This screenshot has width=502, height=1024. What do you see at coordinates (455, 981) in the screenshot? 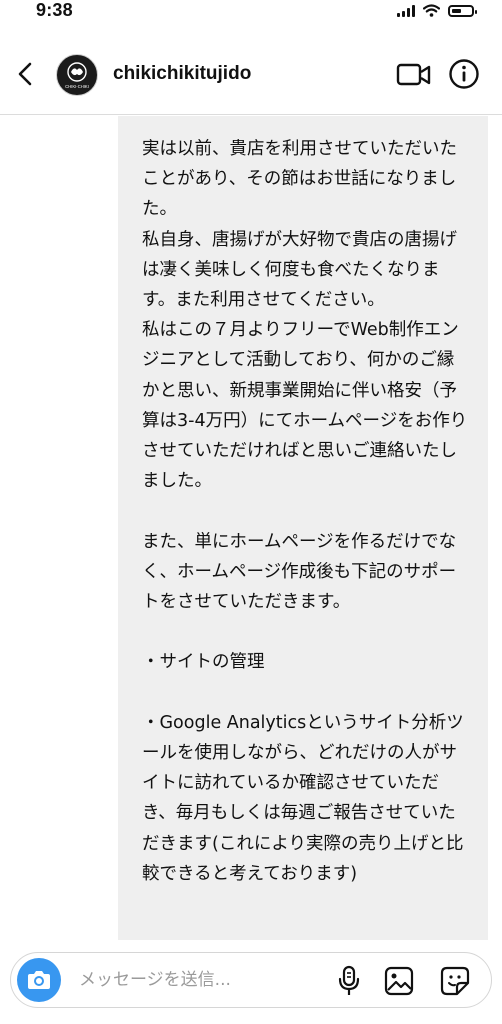
I see `sticker-icon` at bounding box center [455, 981].